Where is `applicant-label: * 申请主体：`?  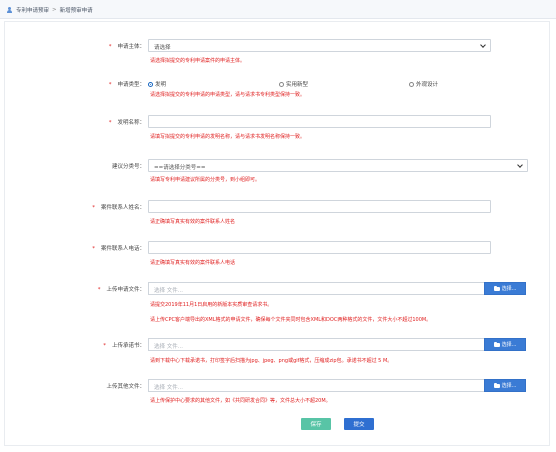
applicant-label: * 申请主体： is located at coordinates (126, 47).